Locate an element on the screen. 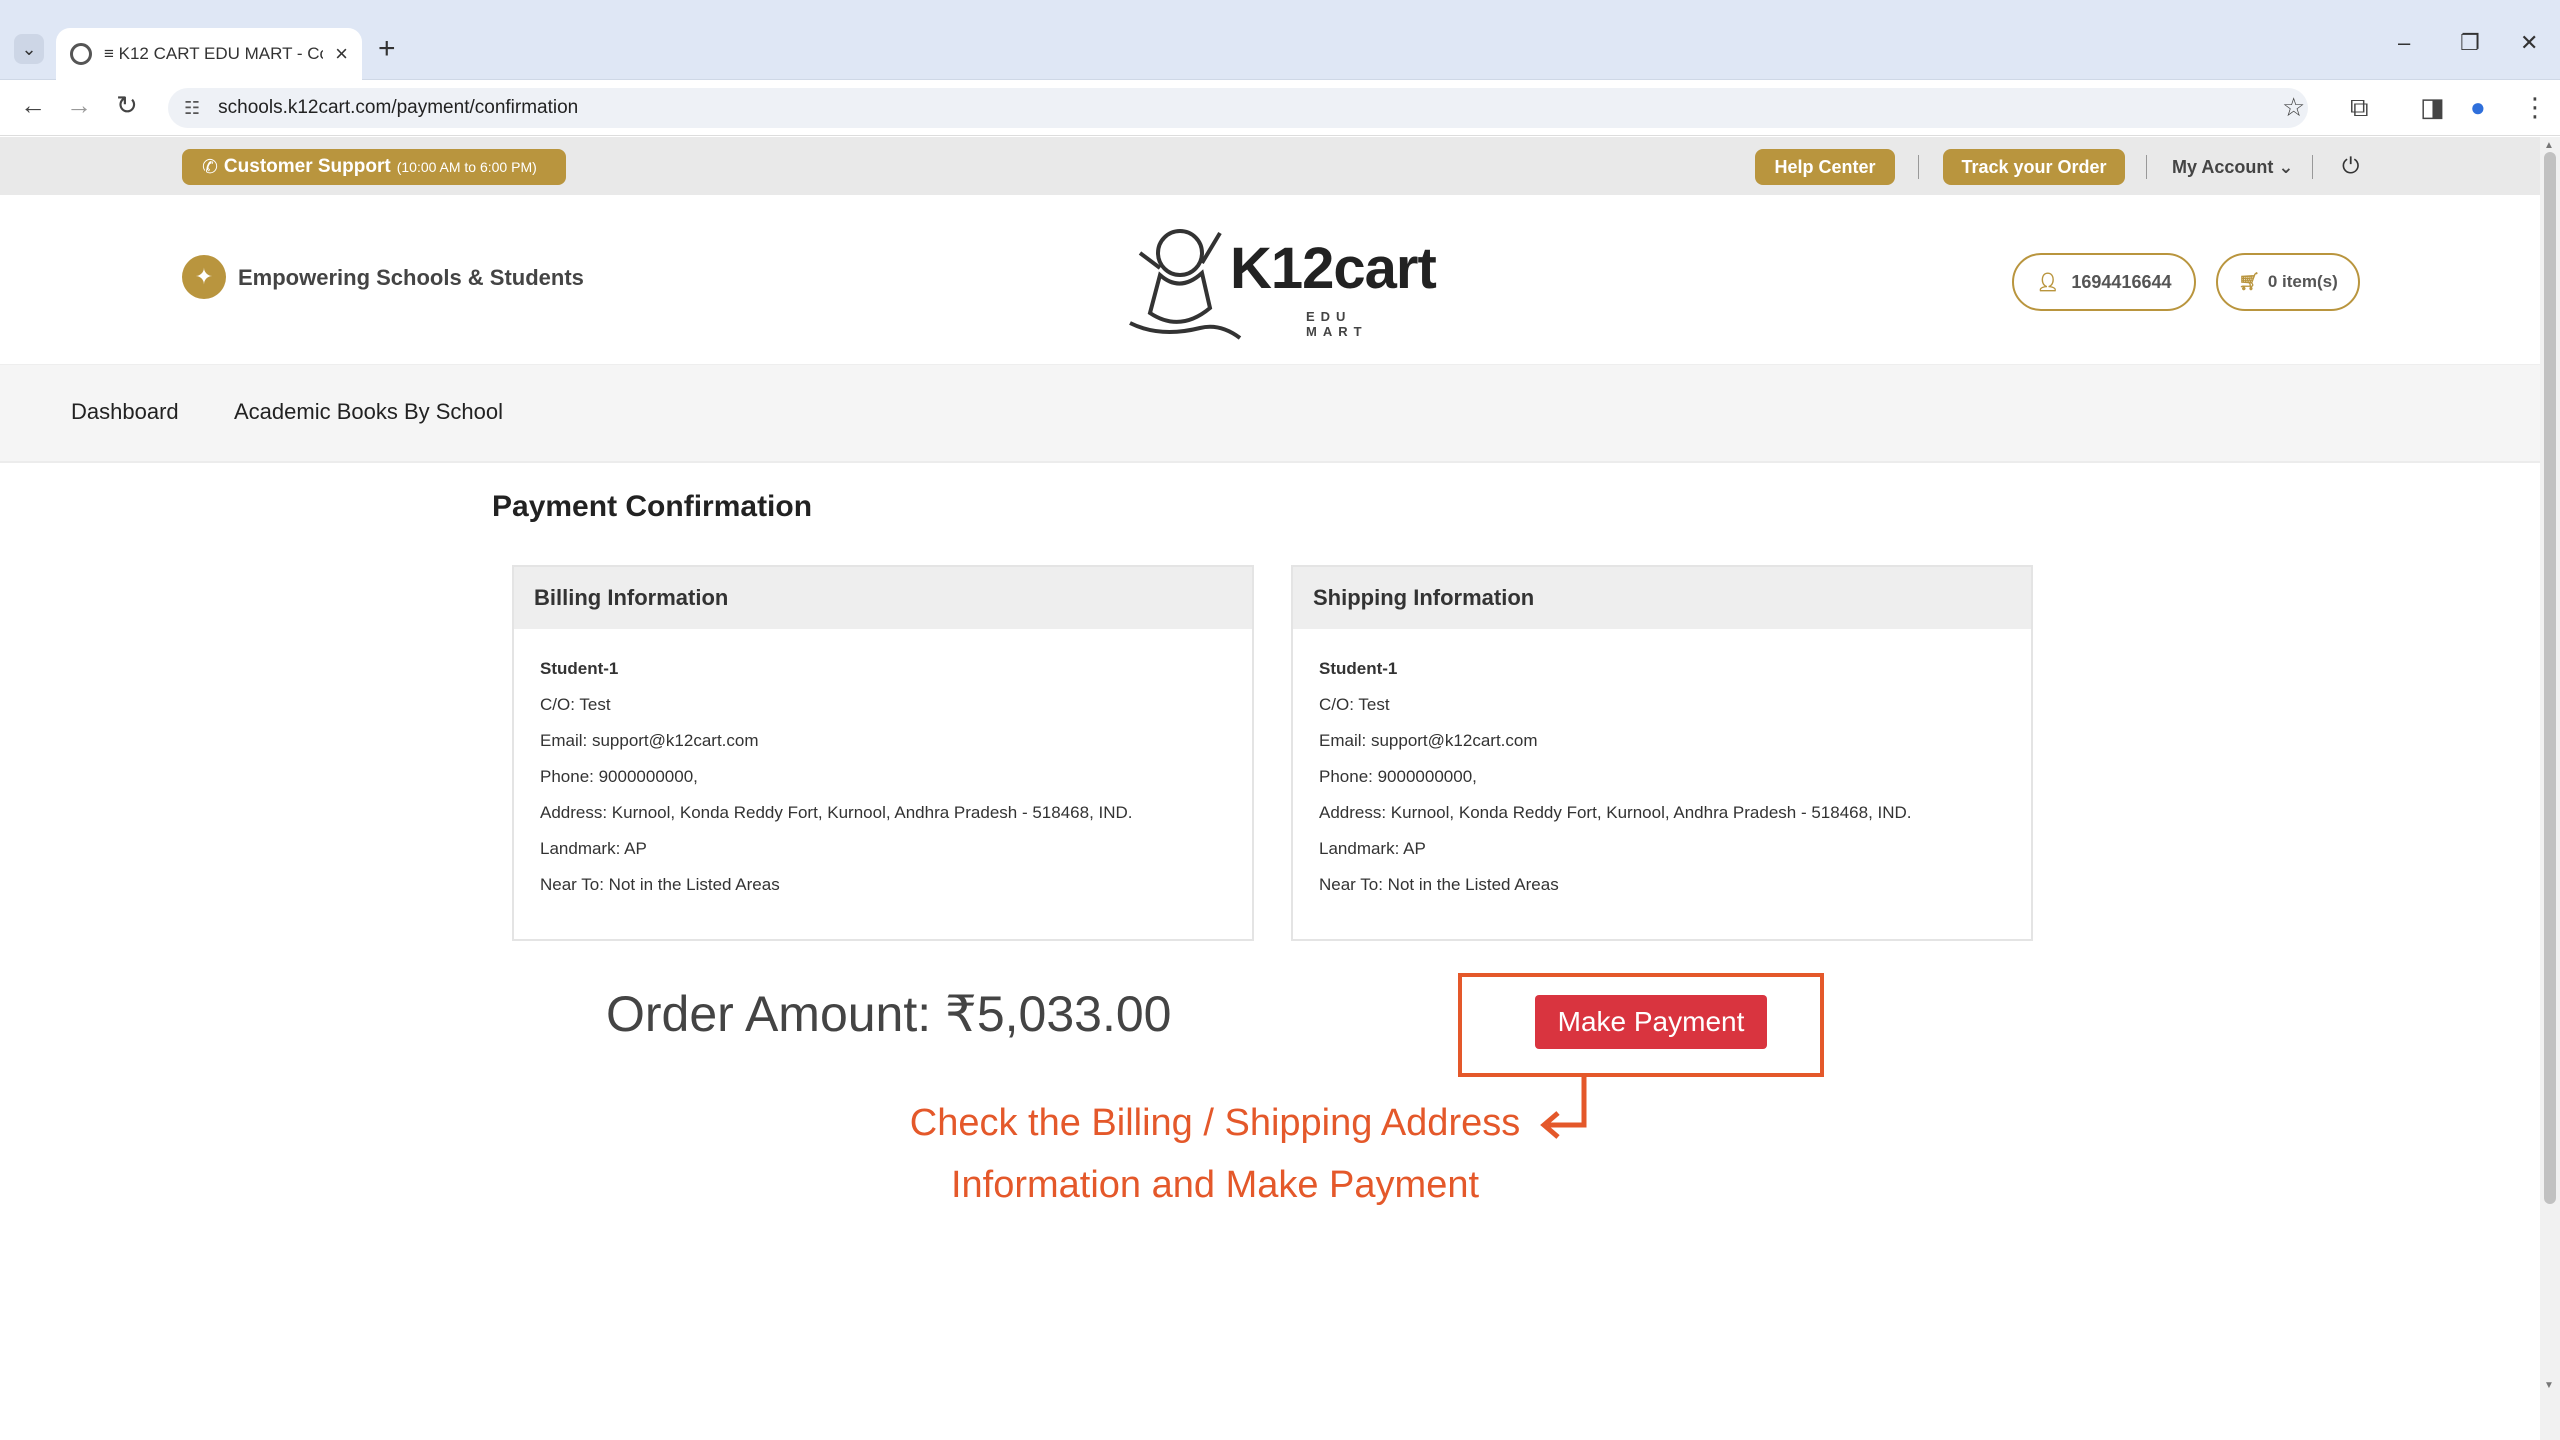 This screenshot has height=1440, width=2560. my-account-dropdown: My Account ⌄ is located at coordinates (2232, 167).